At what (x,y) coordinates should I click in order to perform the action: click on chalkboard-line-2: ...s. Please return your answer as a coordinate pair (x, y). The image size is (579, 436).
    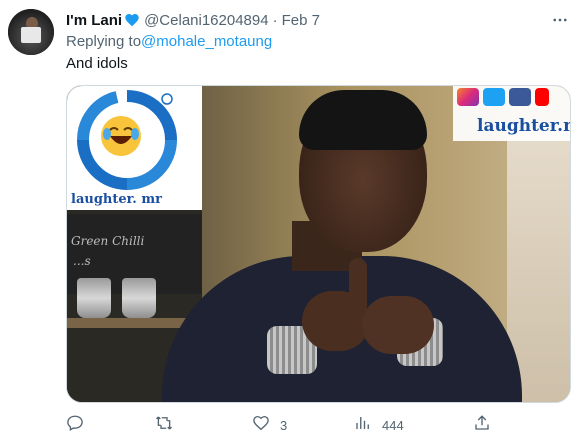
    Looking at the image, I should click on (82, 261).